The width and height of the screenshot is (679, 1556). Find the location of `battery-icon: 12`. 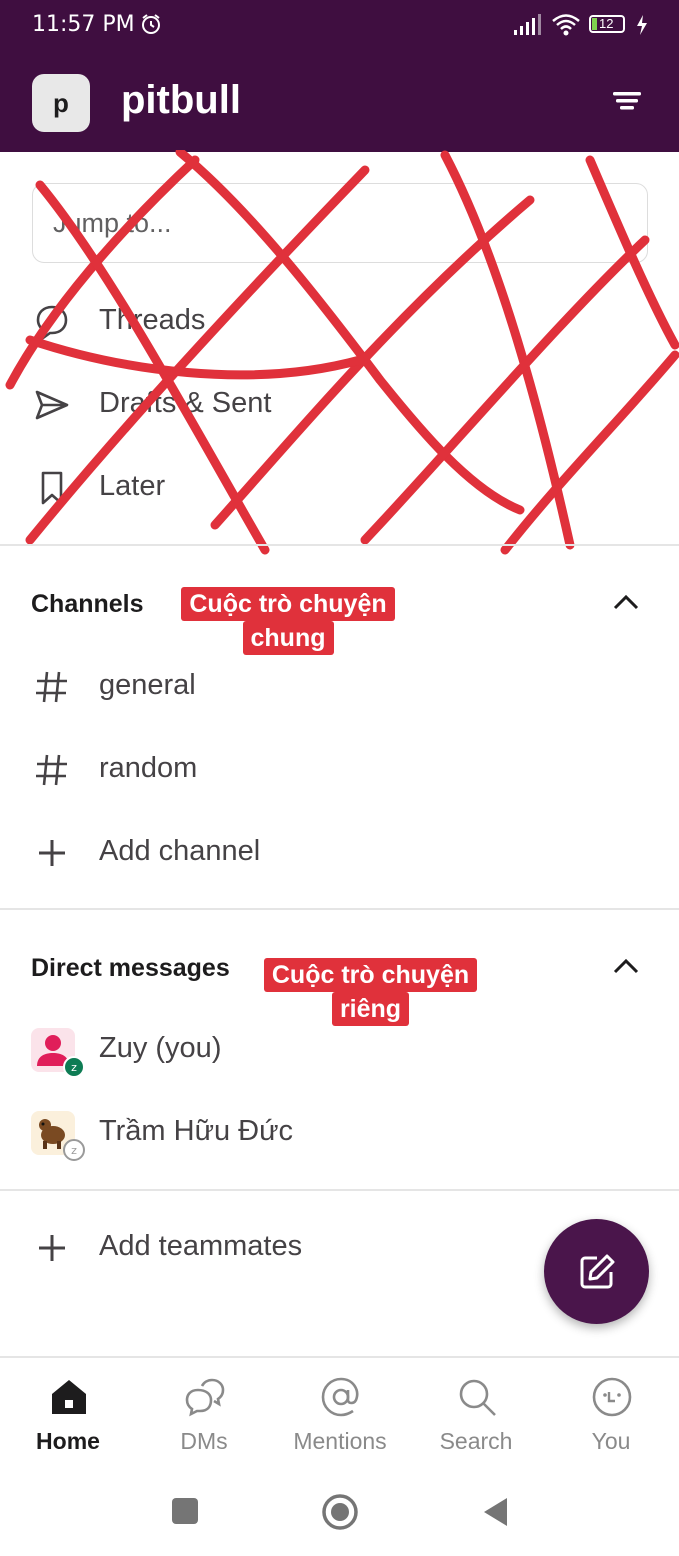

battery-icon: 12 is located at coordinates (607, 24).